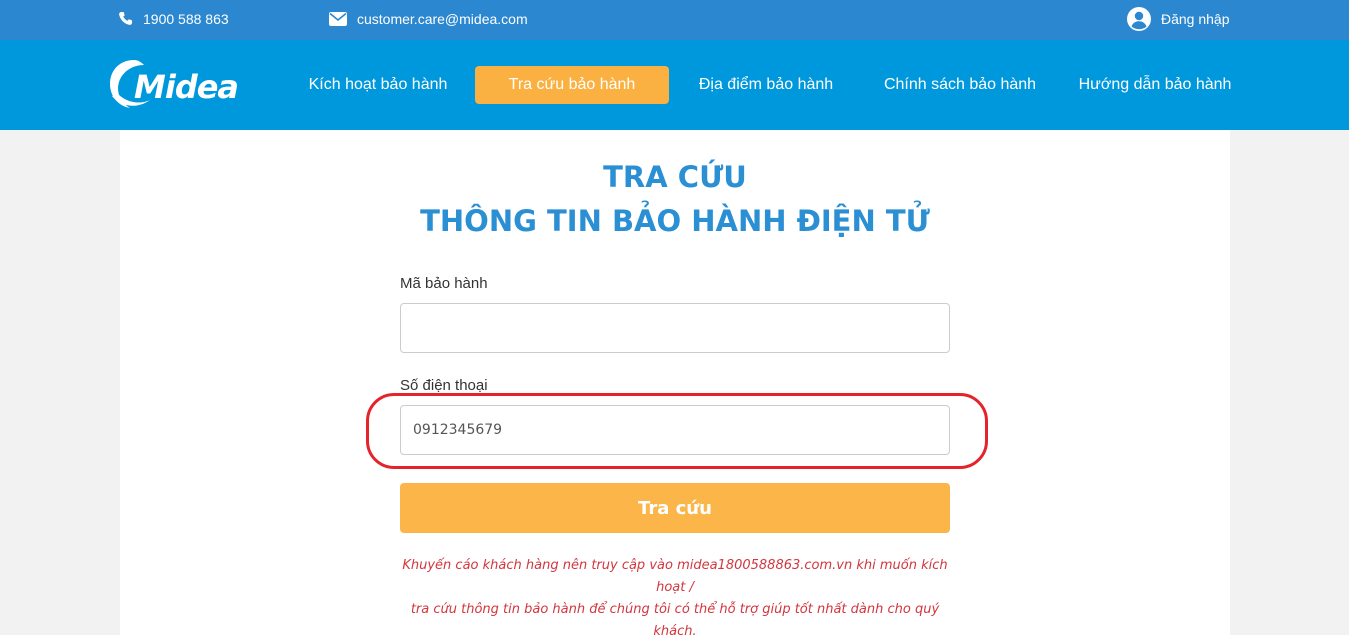  I want to click on nav-warranty-locations: Địa điểm bảo hành, so click(766, 85).